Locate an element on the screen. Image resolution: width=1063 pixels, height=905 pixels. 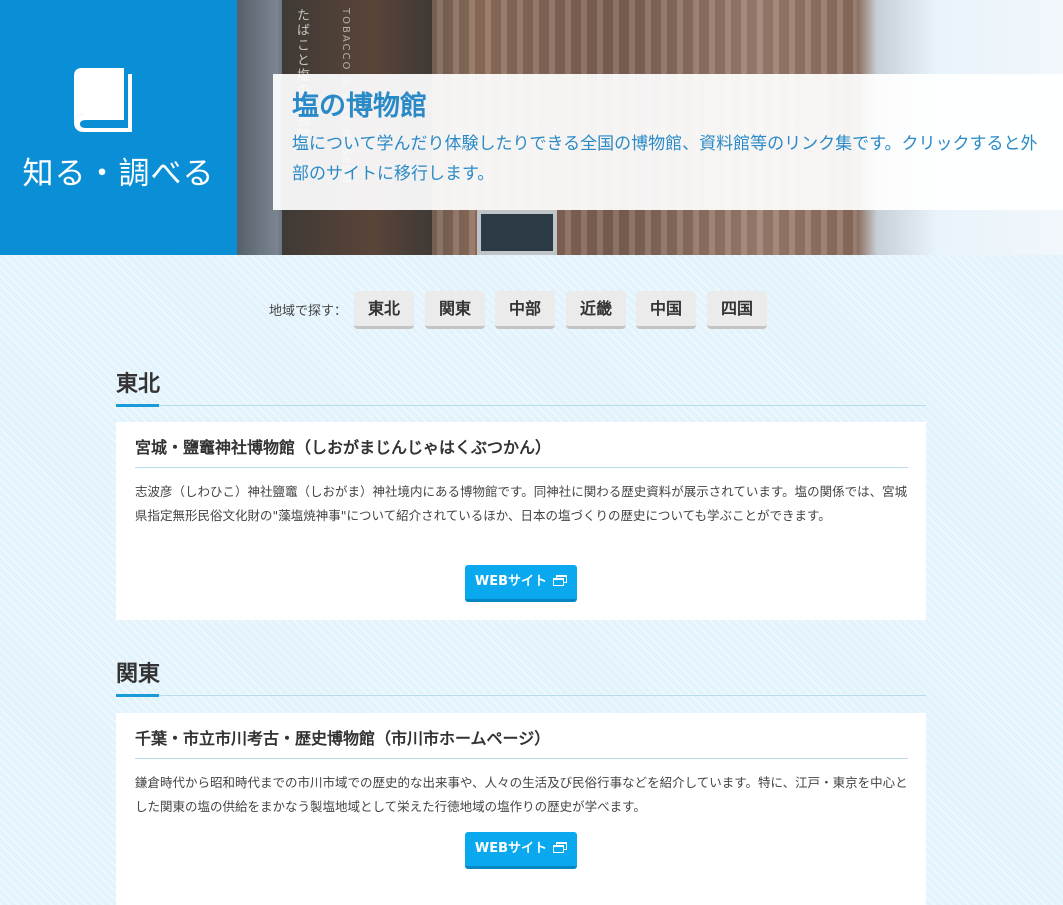
region-nav-label: 地域で探す： is located at coordinates (308, 311).